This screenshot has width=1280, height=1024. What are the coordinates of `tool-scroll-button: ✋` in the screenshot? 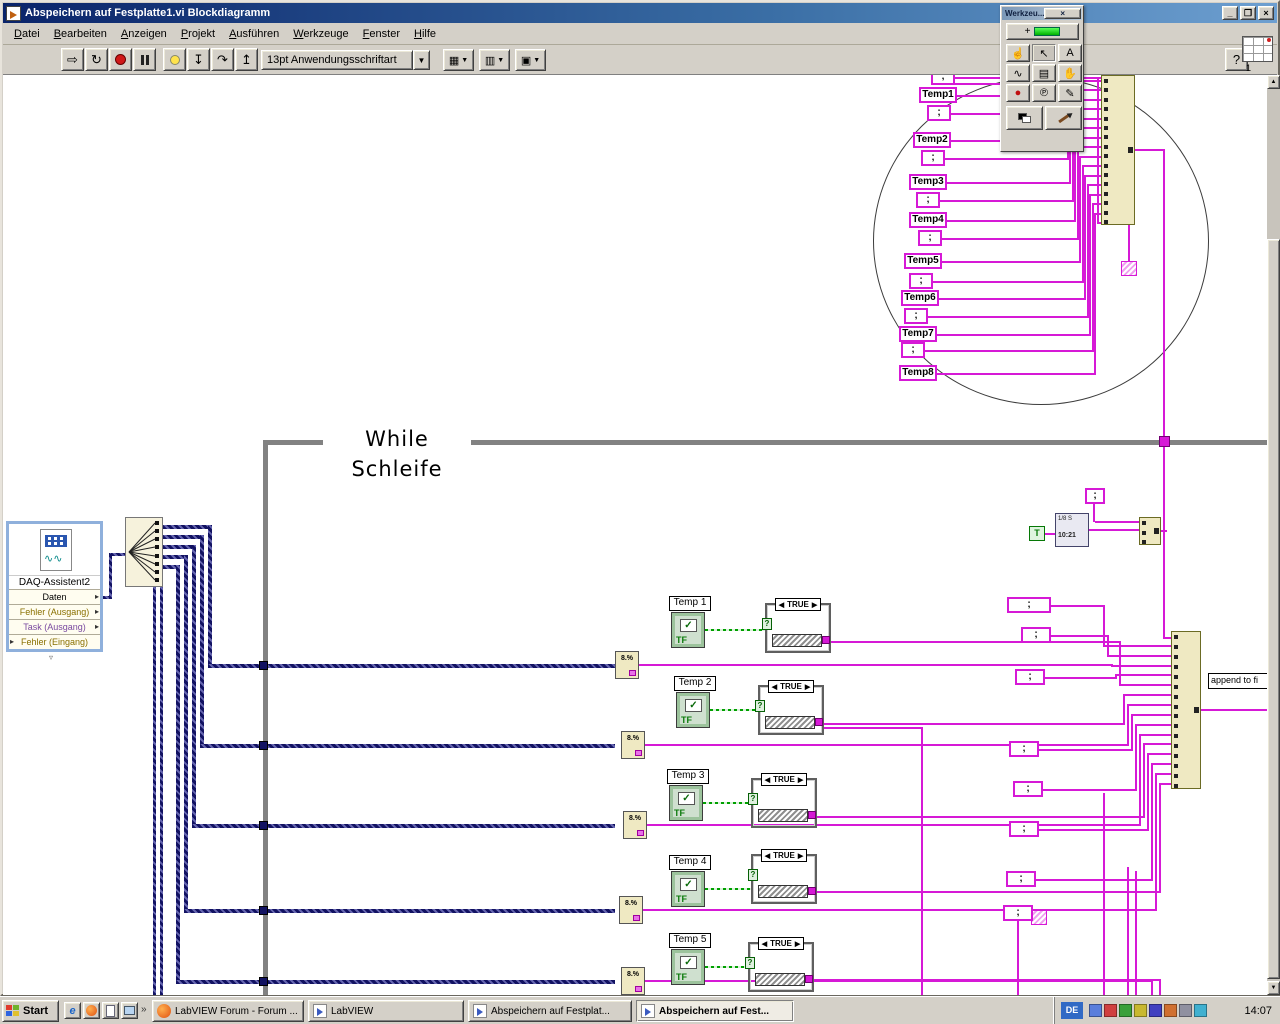 It's located at (1070, 73).